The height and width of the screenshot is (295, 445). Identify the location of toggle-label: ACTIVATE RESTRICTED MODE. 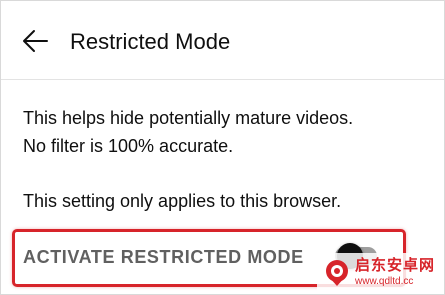
(163, 257).